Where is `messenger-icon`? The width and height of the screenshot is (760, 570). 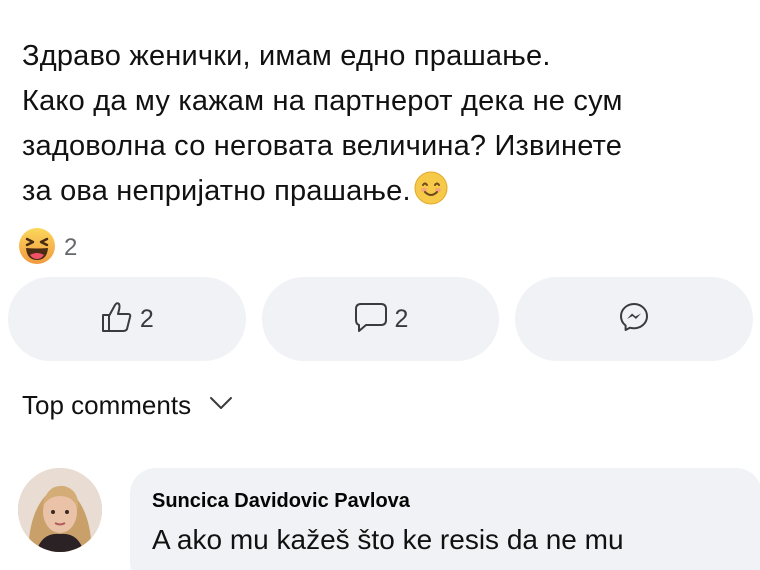
messenger-icon is located at coordinates (634, 319).